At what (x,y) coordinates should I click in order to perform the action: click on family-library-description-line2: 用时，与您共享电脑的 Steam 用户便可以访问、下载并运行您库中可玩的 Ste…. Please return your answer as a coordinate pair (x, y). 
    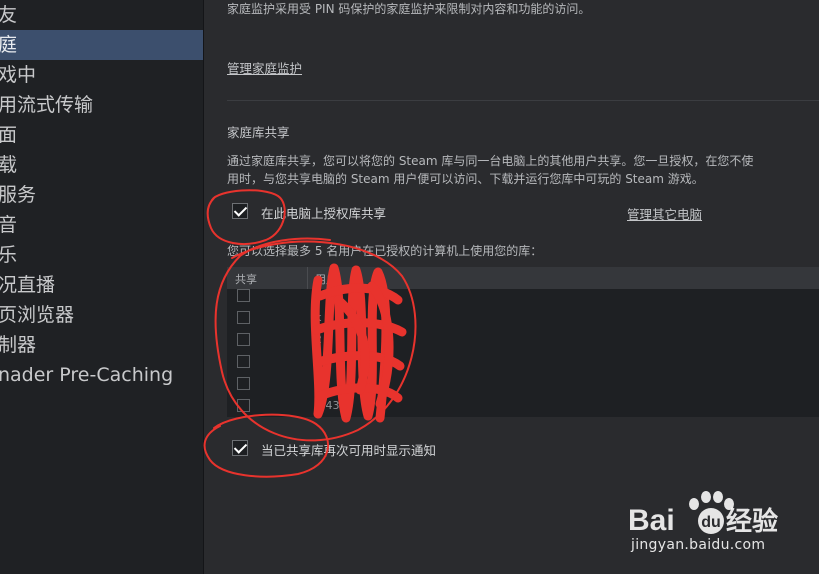
    Looking at the image, I should click on (465, 179).